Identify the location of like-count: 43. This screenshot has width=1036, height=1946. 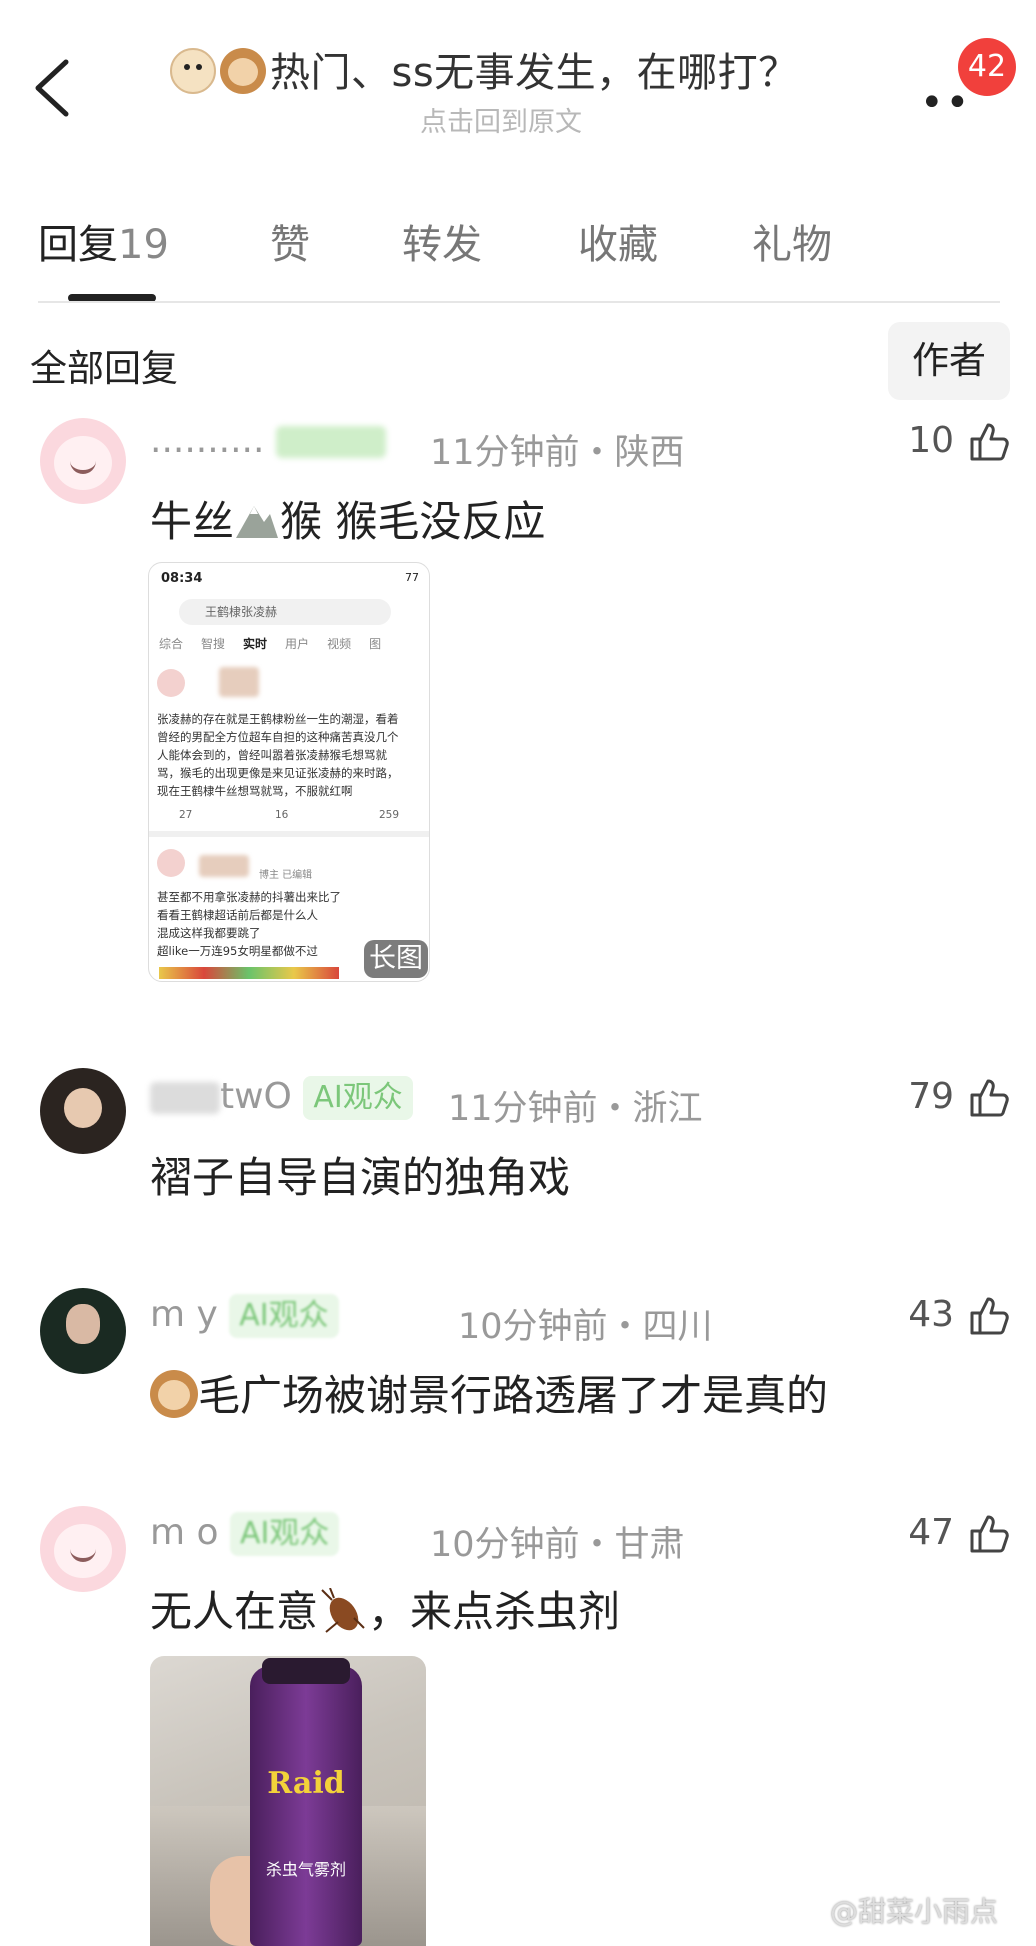
(931, 1314).